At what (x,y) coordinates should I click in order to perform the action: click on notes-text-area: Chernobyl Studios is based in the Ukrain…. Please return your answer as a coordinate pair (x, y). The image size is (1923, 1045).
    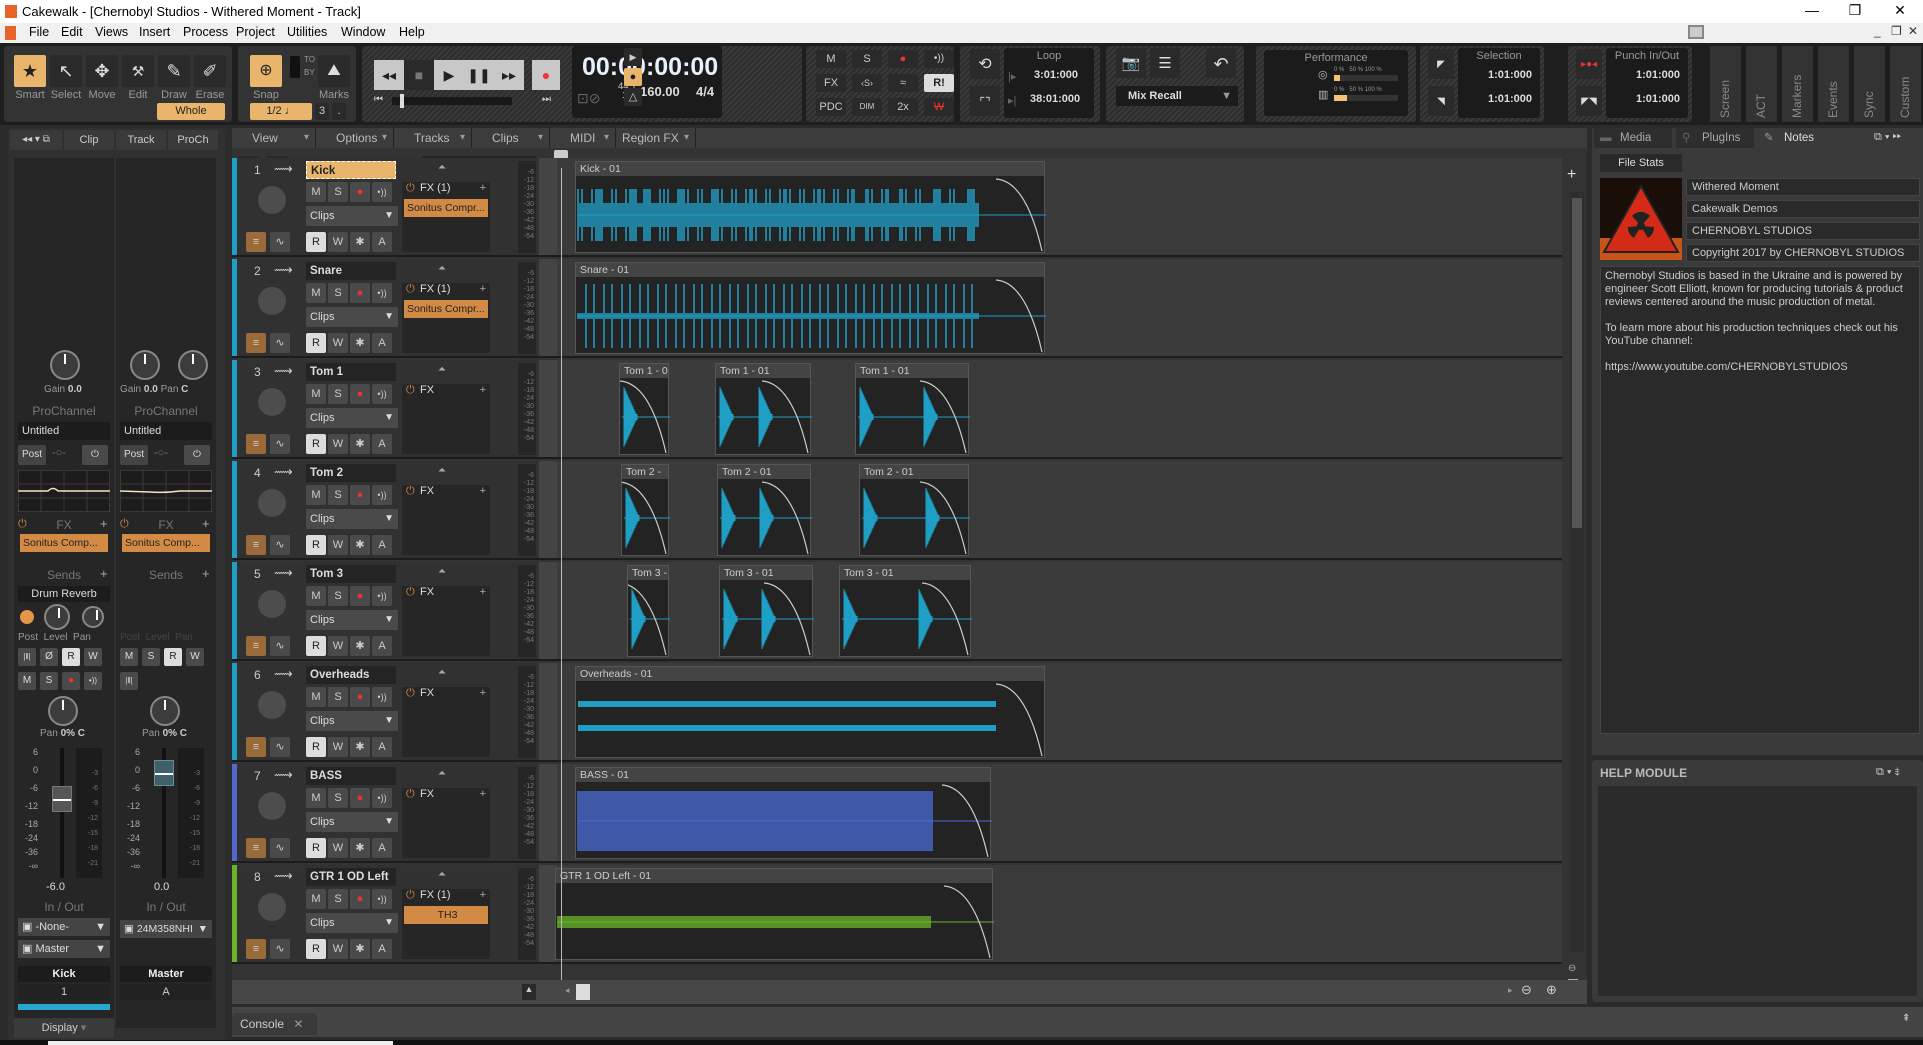
    Looking at the image, I should click on (1760, 500).